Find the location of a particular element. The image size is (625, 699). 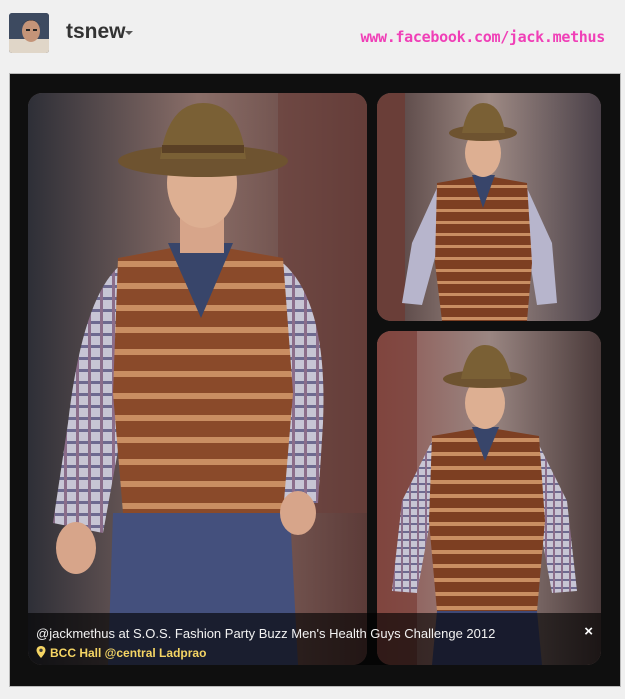

close-icon: × is located at coordinates (588, 631).